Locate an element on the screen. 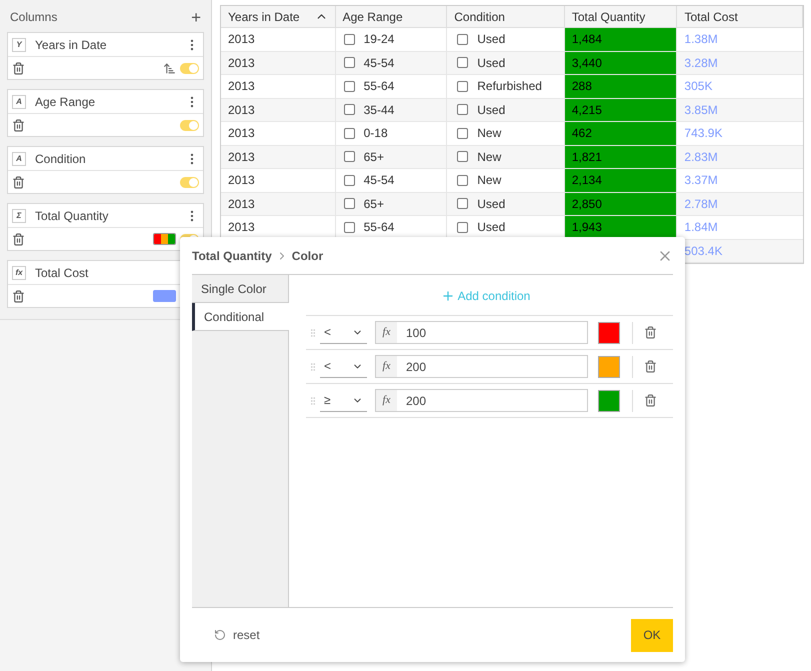 Image resolution: width=811 pixels, height=671 pixels. operator-select: ≥ is located at coordinates (343, 401).